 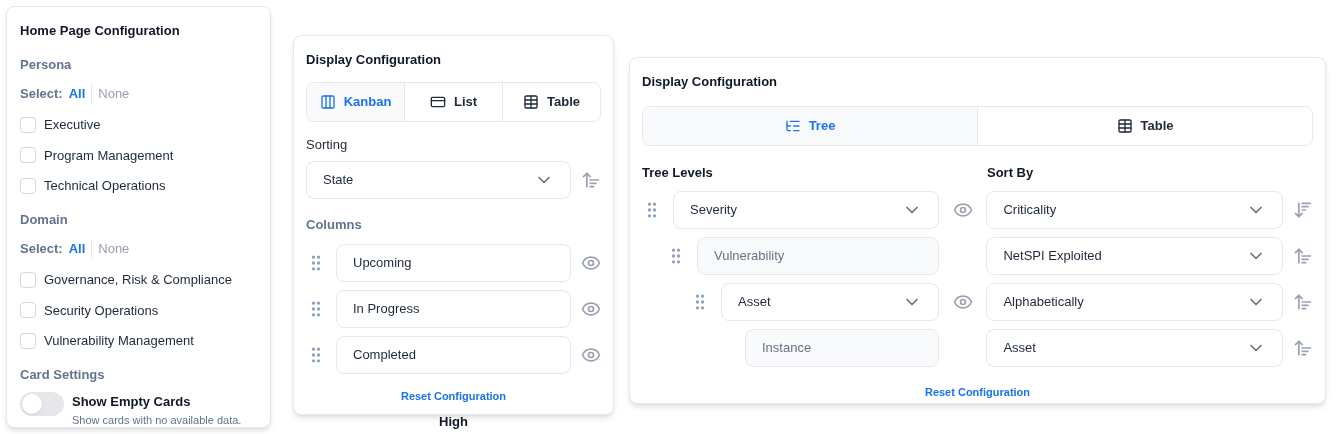 I want to click on section-heading: Persona, so click(x=46, y=64).